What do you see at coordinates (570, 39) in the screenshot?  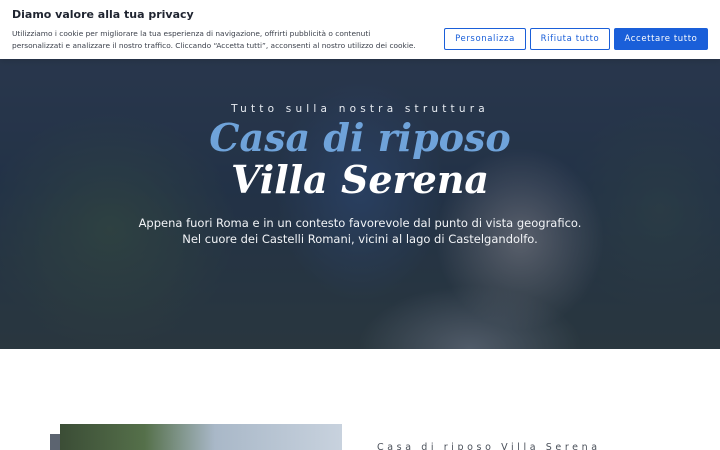 I see `reject-all-cookies-button: Rifiuta tutto` at bounding box center [570, 39].